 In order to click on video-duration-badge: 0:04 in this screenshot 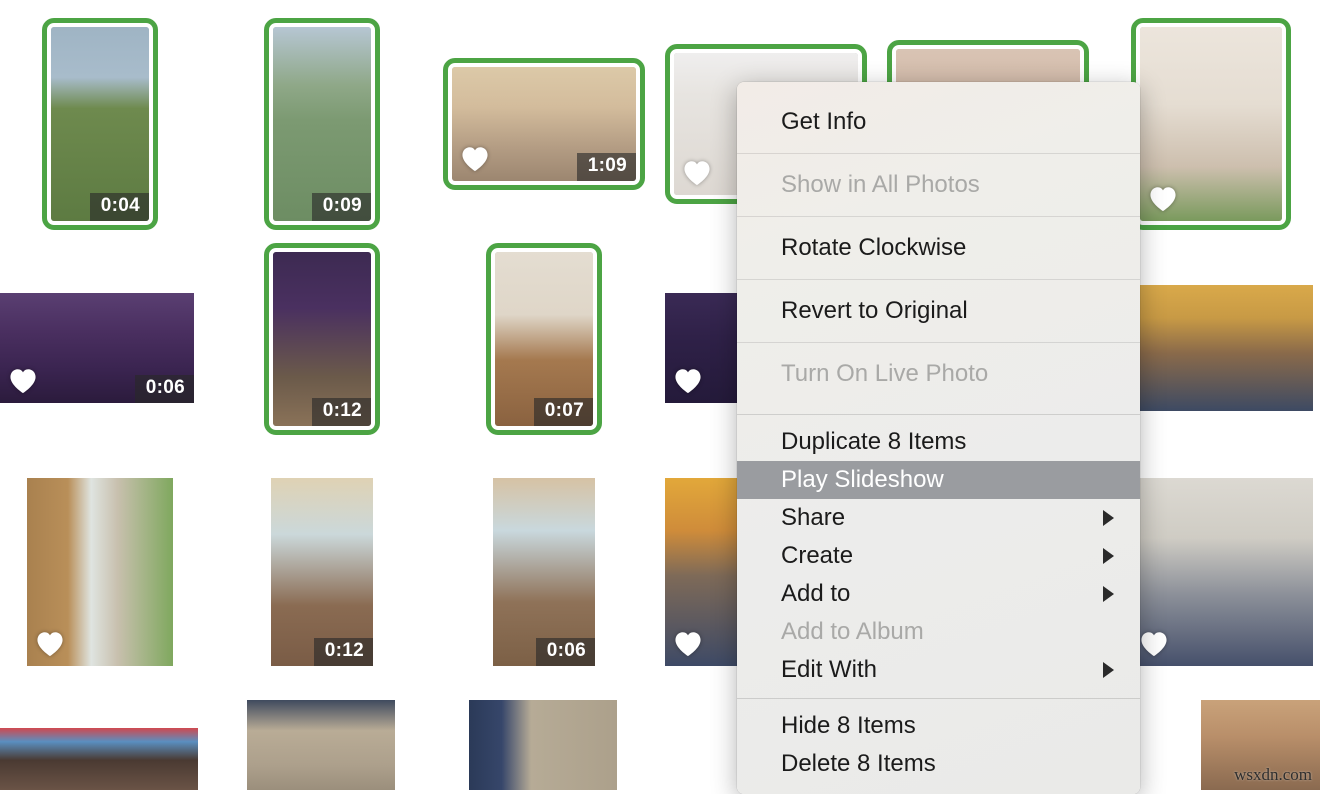, I will do `click(119, 207)`.